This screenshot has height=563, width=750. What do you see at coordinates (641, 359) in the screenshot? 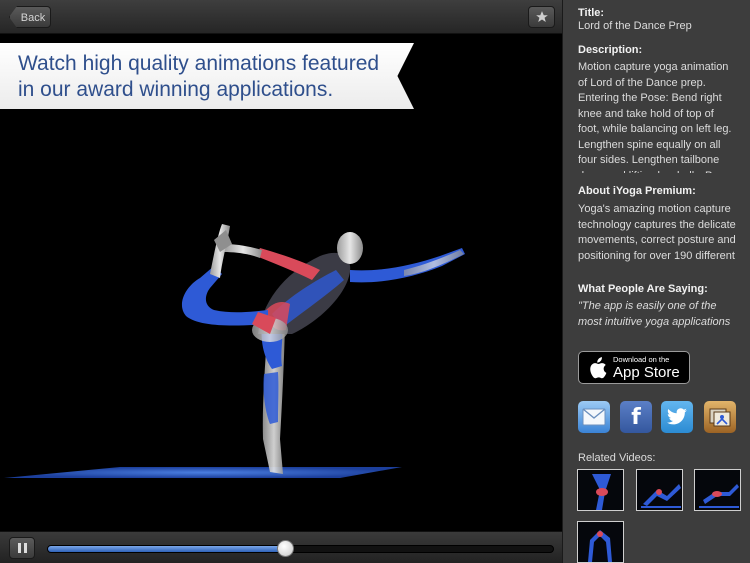
I see `app-store-small-text: Download on the` at bounding box center [641, 359].